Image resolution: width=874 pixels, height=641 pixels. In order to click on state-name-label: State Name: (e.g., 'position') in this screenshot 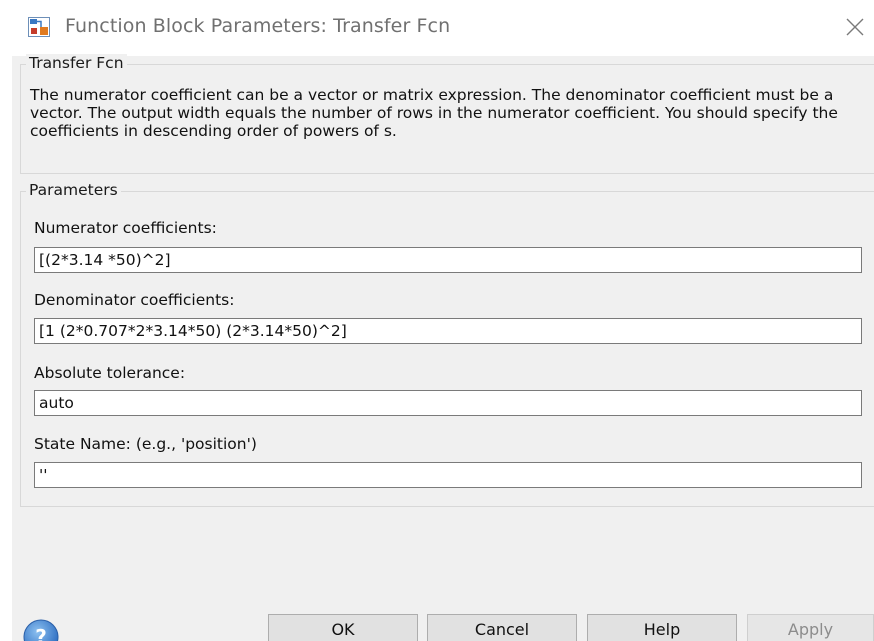, I will do `click(145, 444)`.